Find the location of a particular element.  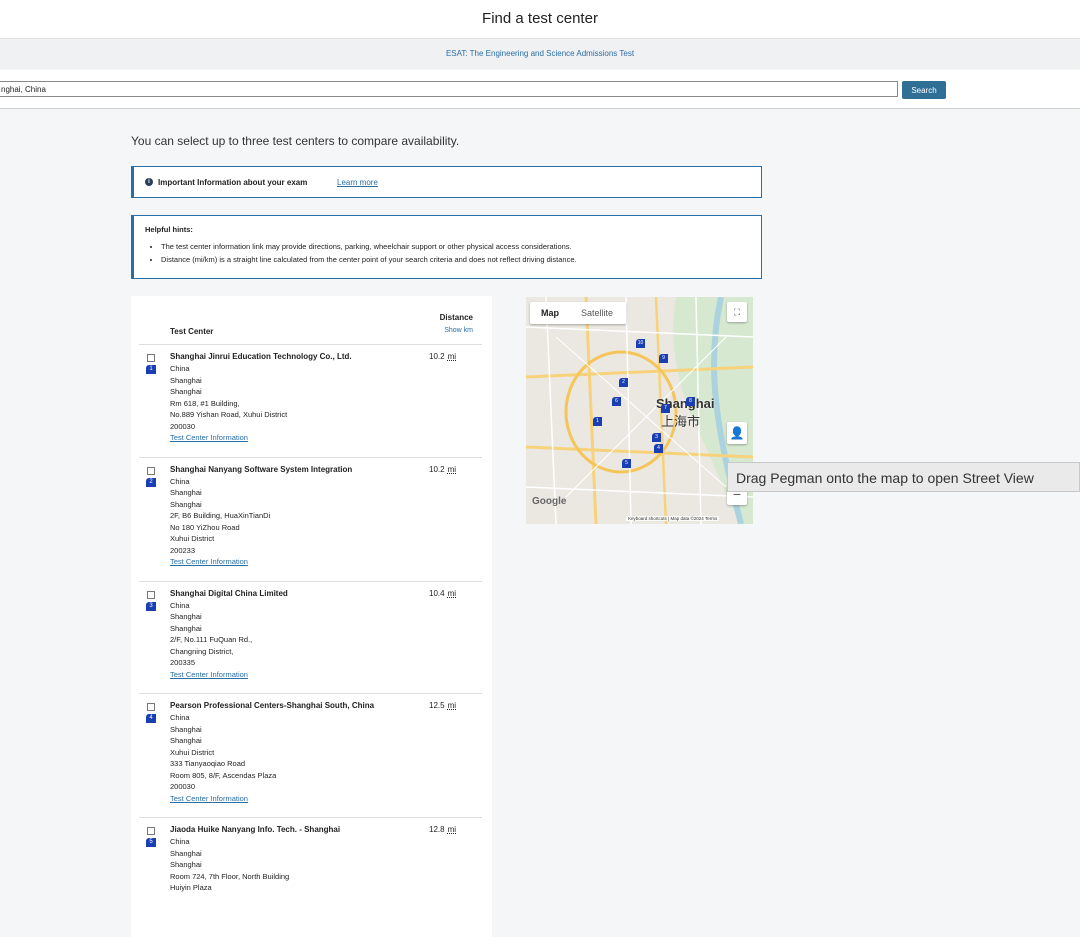

column-header-distance: Distance is located at coordinates (456, 317).